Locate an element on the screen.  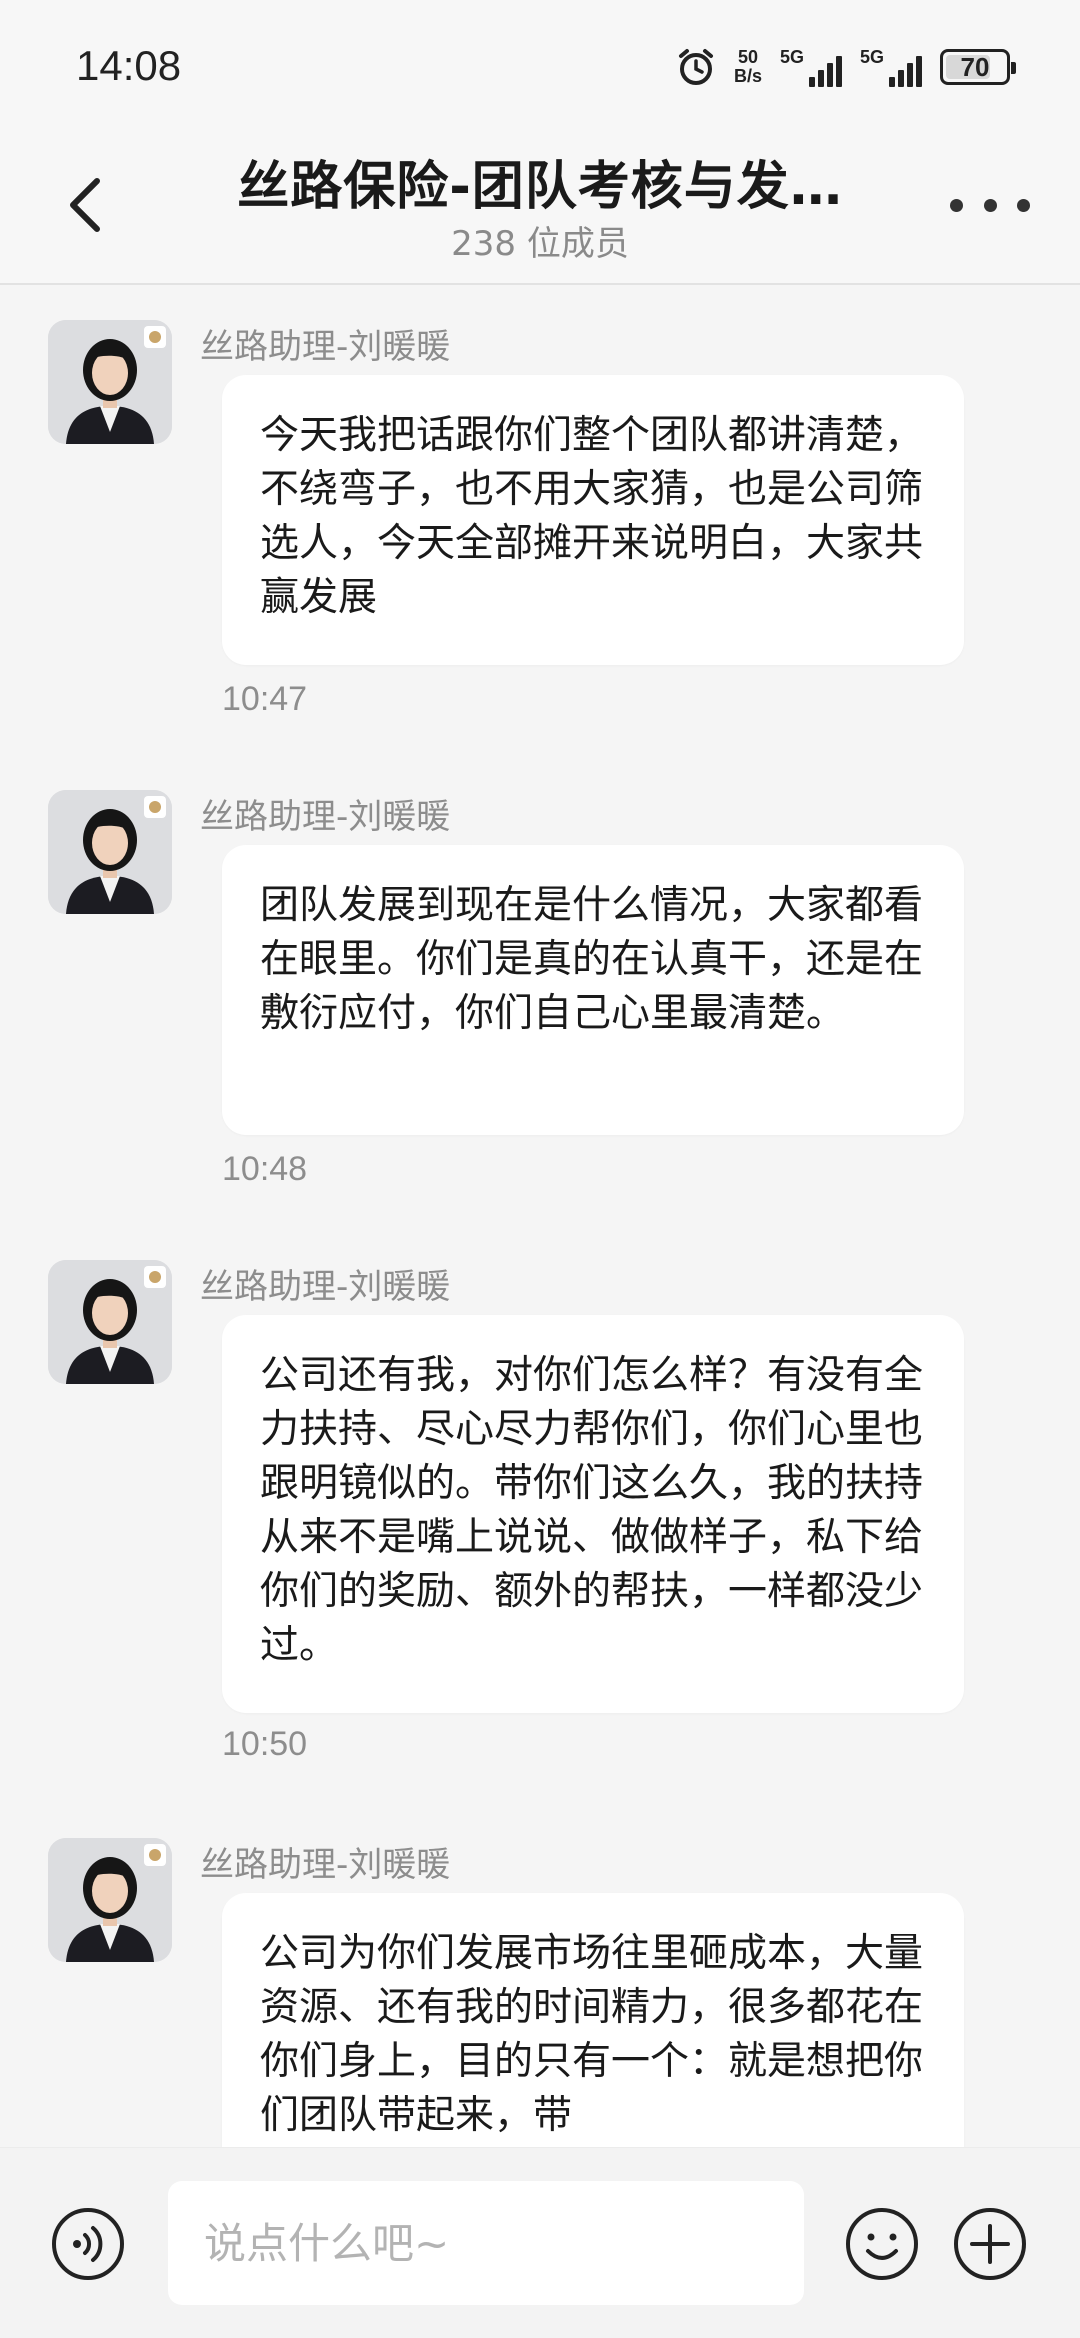
sim2-signal-icon: 5G is located at coordinates (891, 67).